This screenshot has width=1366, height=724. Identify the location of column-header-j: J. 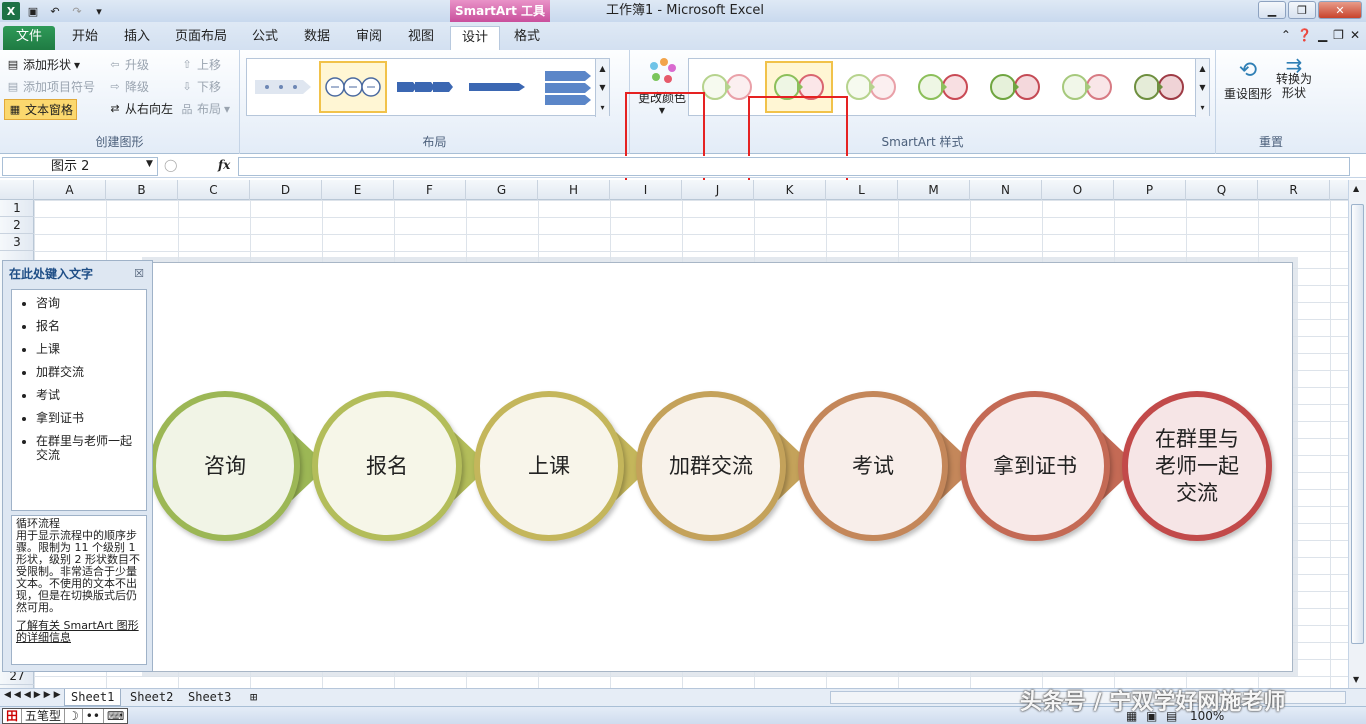
(718, 190).